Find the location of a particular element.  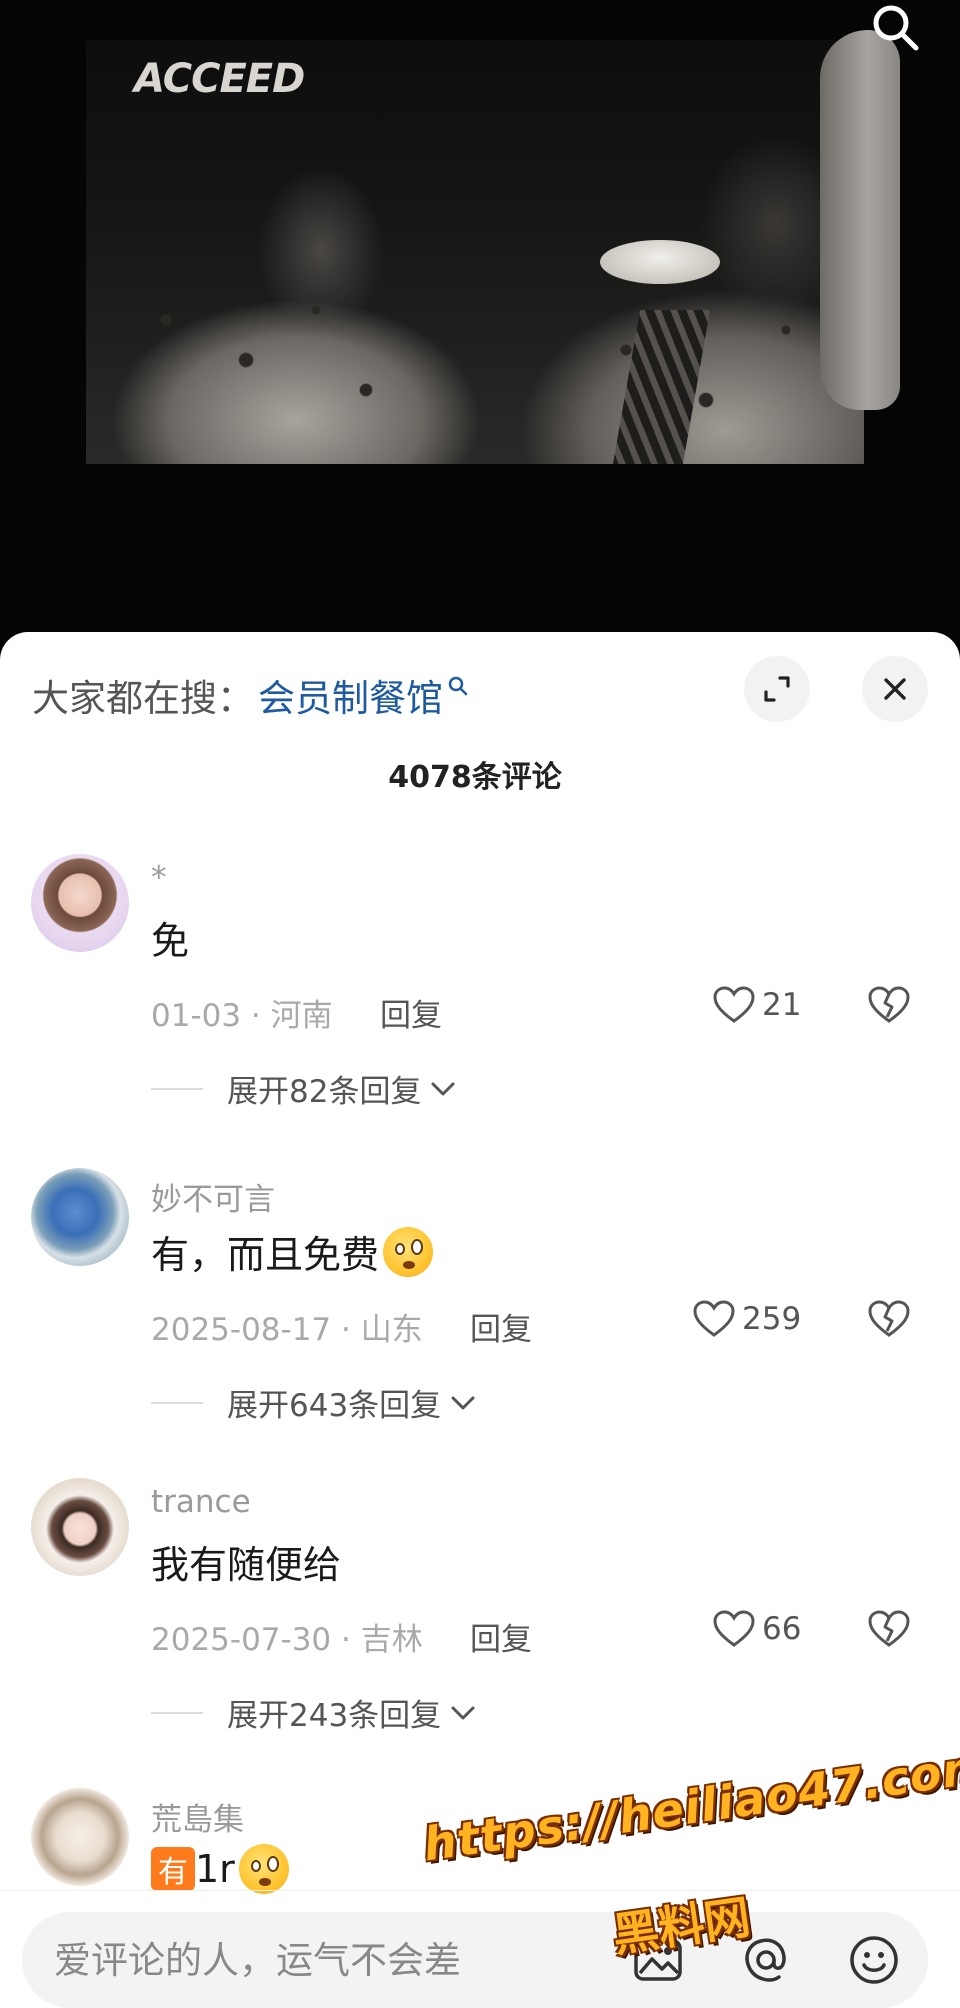

surprised-emoji-icon is located at coordinates (408, 1251).